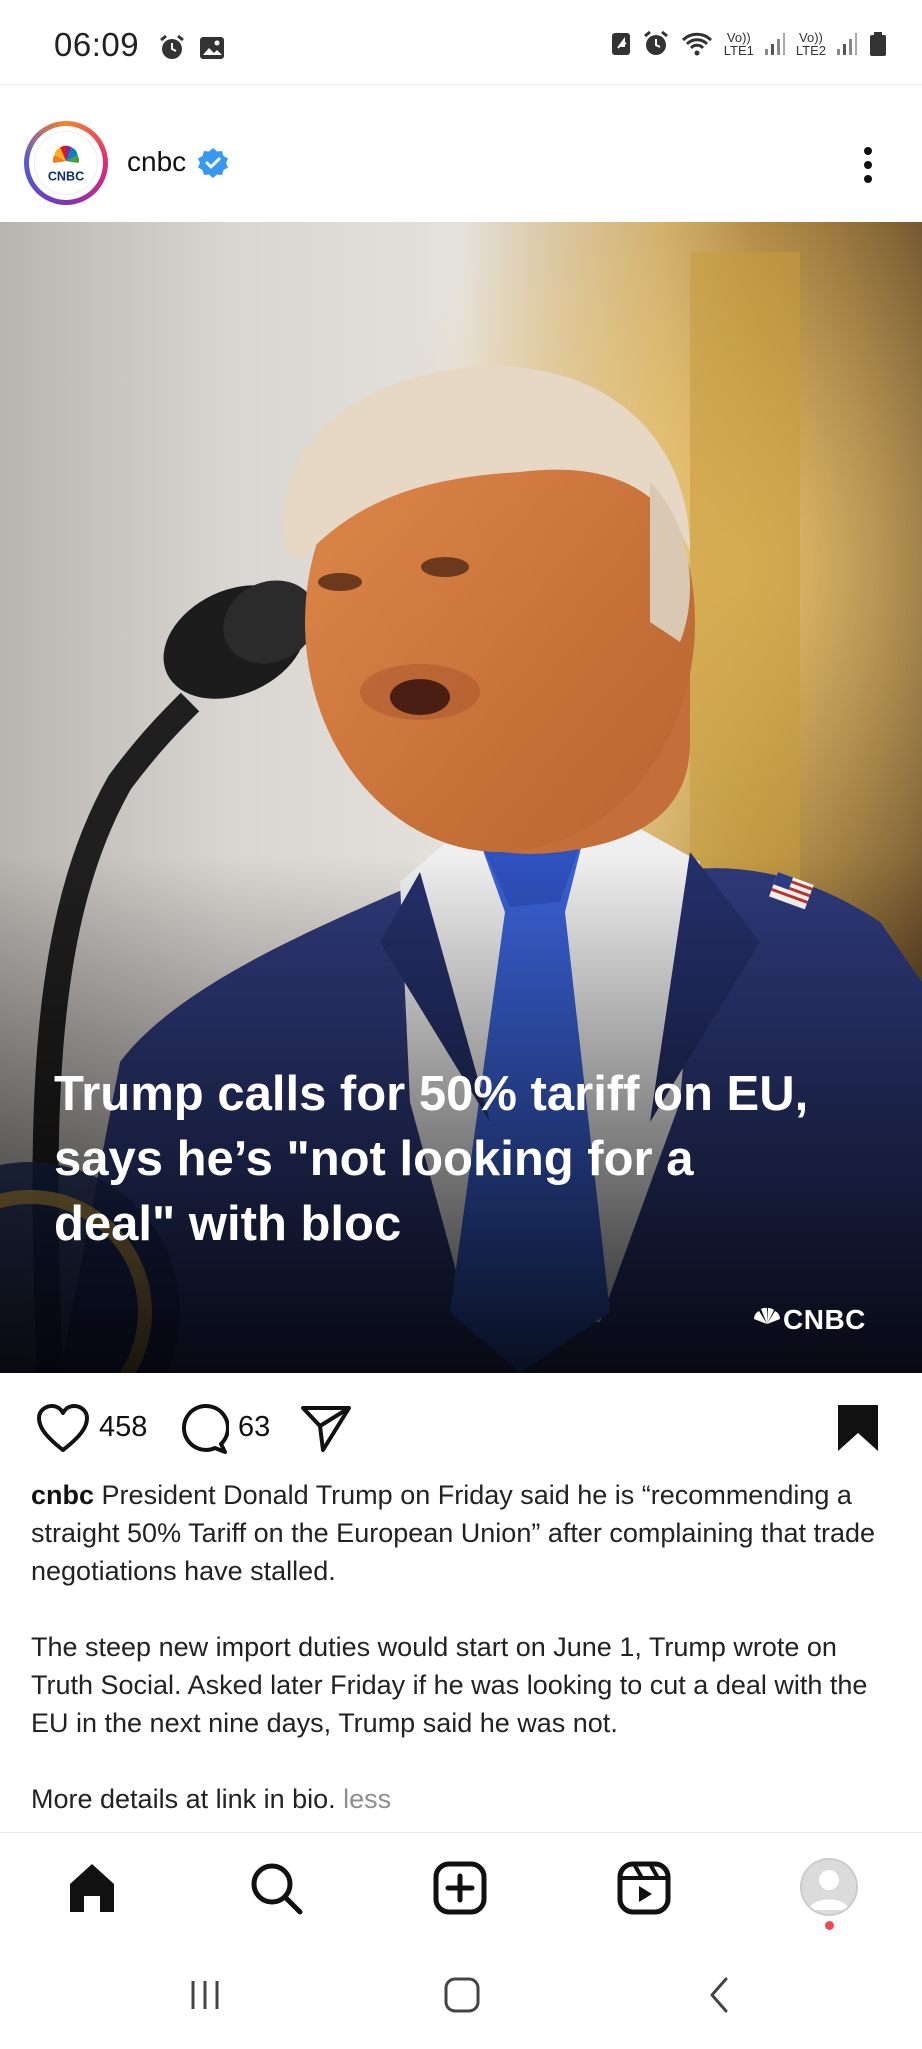 The height and width of the screenshot is (2049, 922). What do you see at coordinates (720, 1995) in the screenshot?
I see `back-button-icon` at bounding box center [720, 1995].